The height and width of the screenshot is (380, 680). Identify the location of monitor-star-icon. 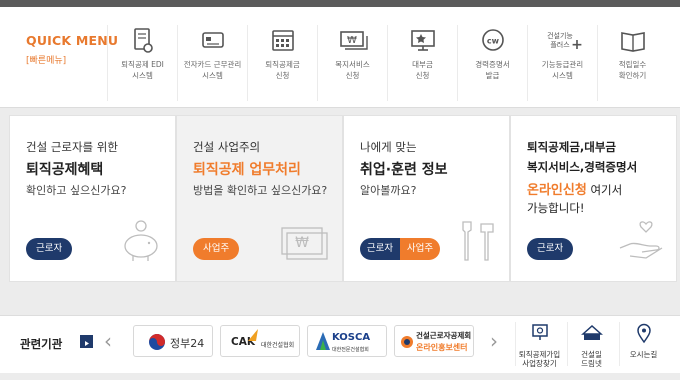
(423, 40).